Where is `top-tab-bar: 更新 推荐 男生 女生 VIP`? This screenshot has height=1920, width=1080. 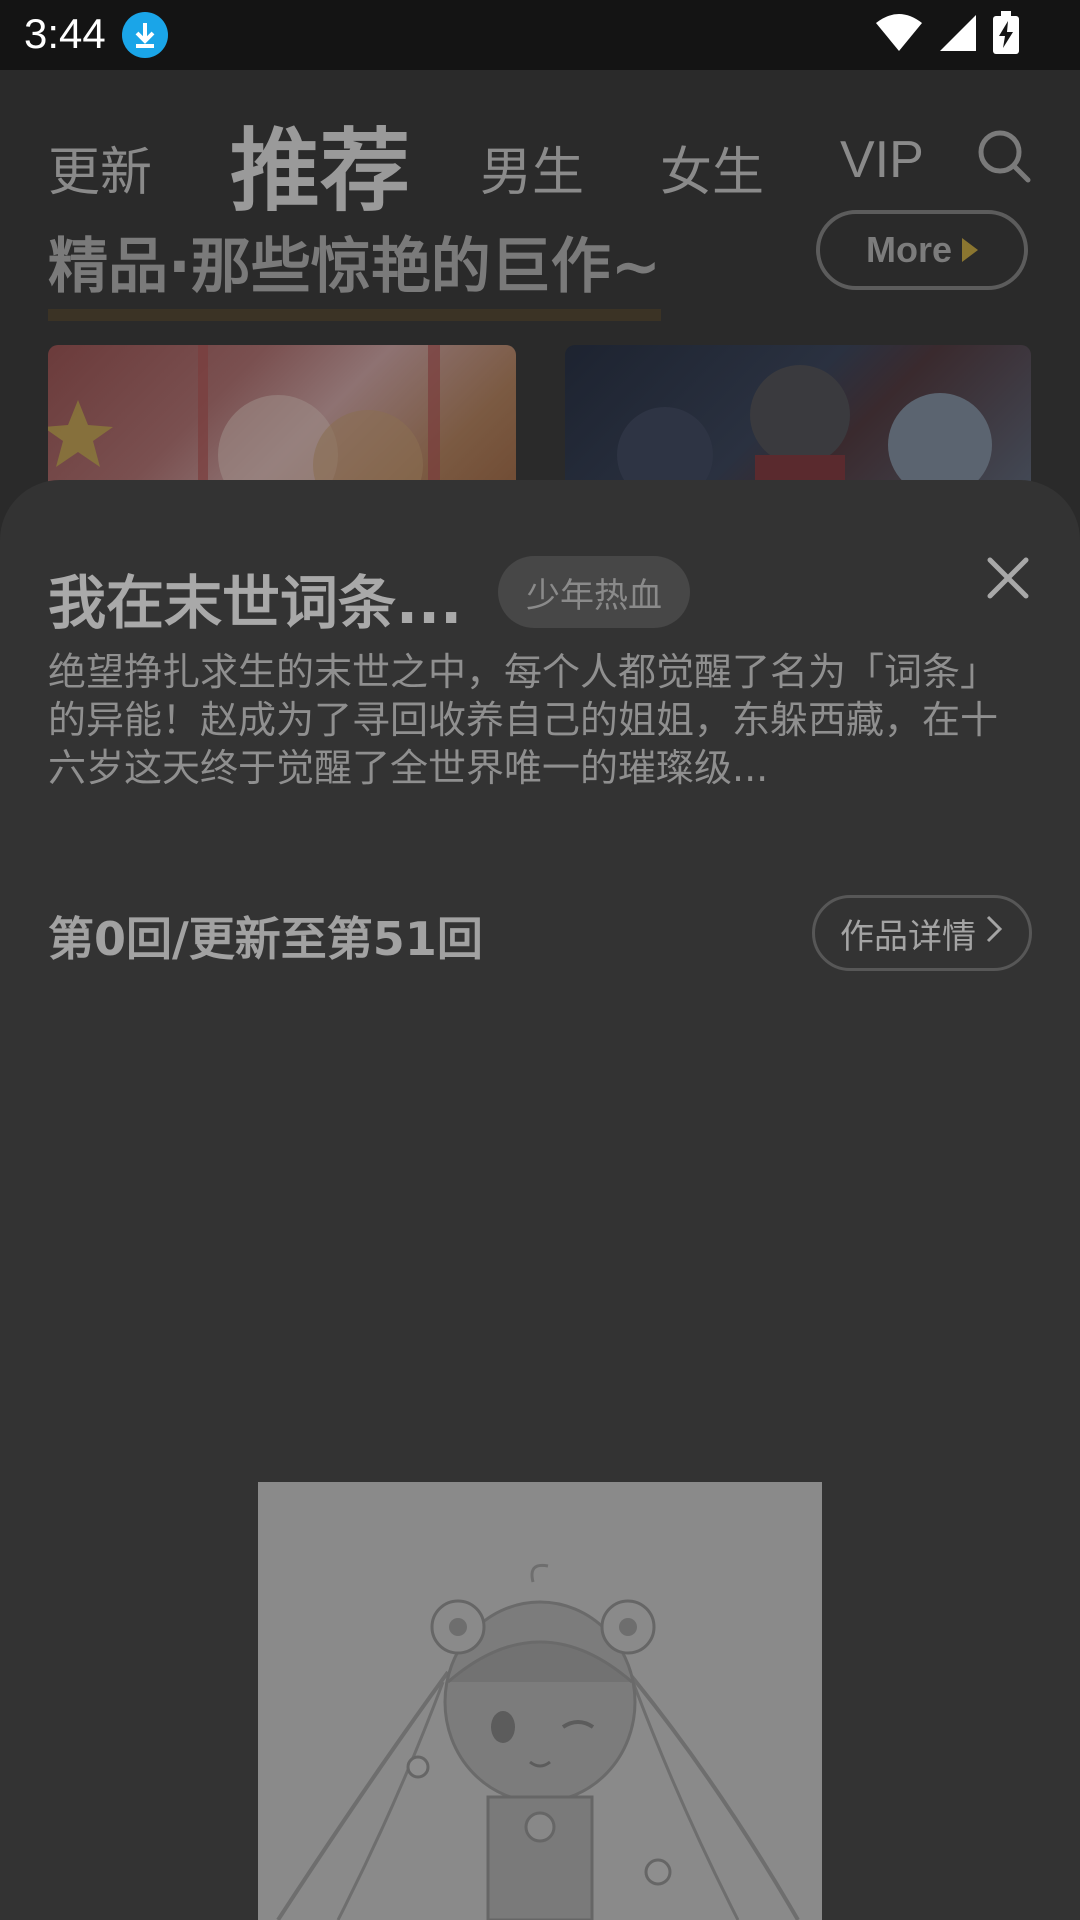
top-tab-bar: 更新 推荐 男生 女生 VIP is located at coordinates (540, 147).